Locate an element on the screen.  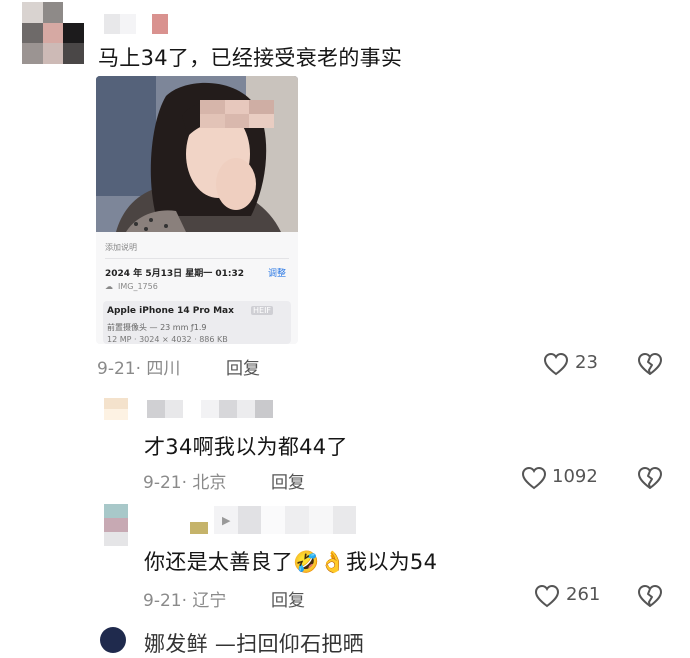
device-name: Apple iPhone 14 Pro Max is located at coordinates (170, 311).